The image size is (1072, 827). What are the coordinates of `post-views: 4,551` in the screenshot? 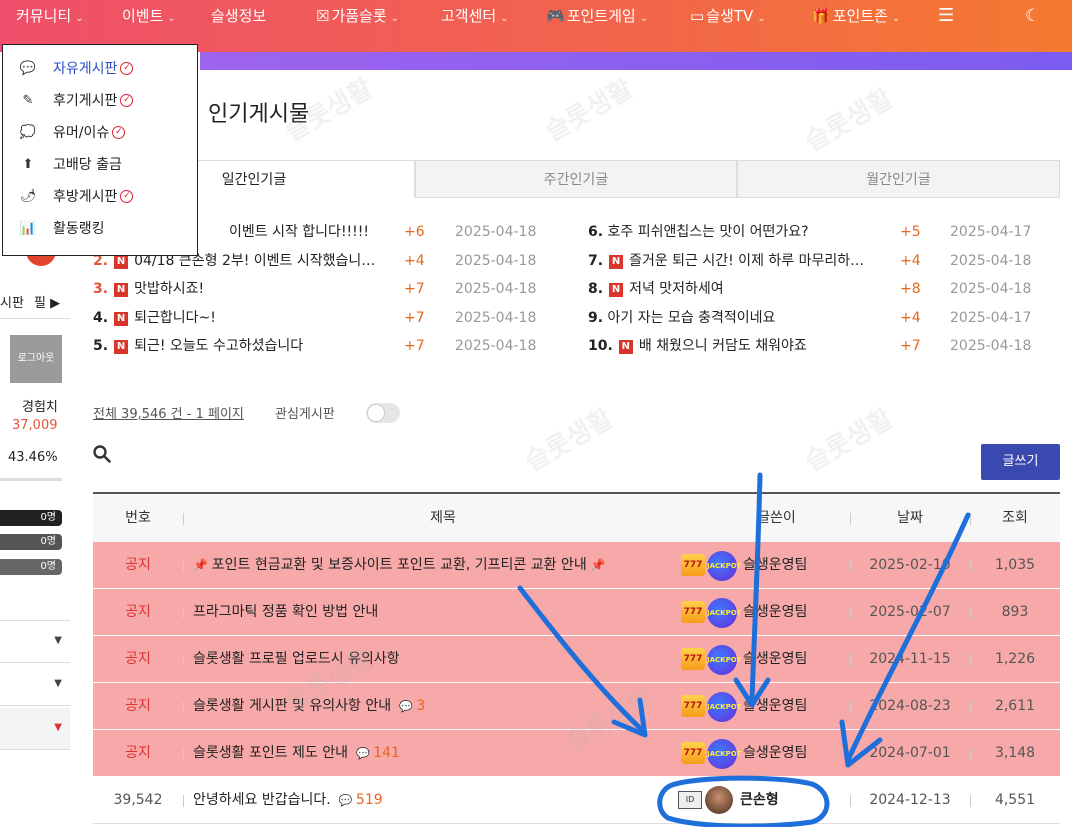 It's located at (1015, 800).